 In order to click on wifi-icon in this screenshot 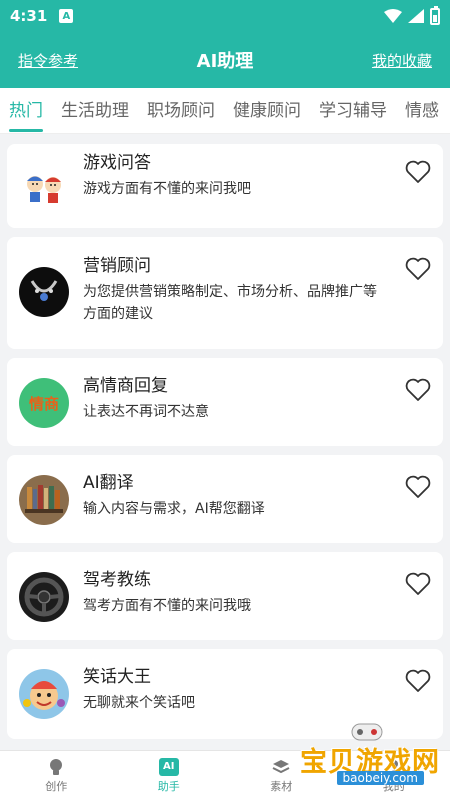, I will do `click(393, 16)`.